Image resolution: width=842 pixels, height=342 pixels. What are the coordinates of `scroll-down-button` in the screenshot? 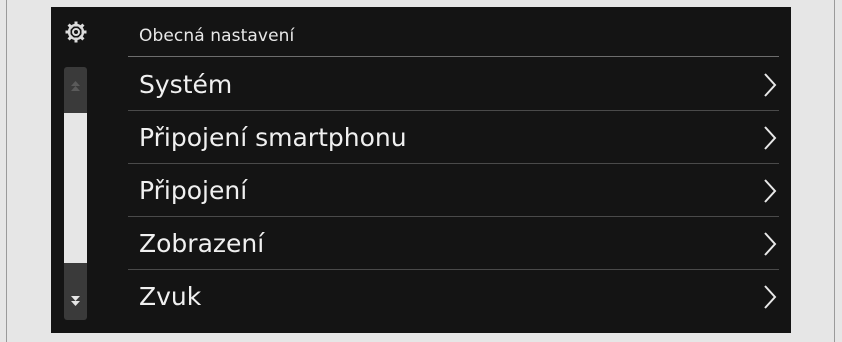 It's located at (75, 300).